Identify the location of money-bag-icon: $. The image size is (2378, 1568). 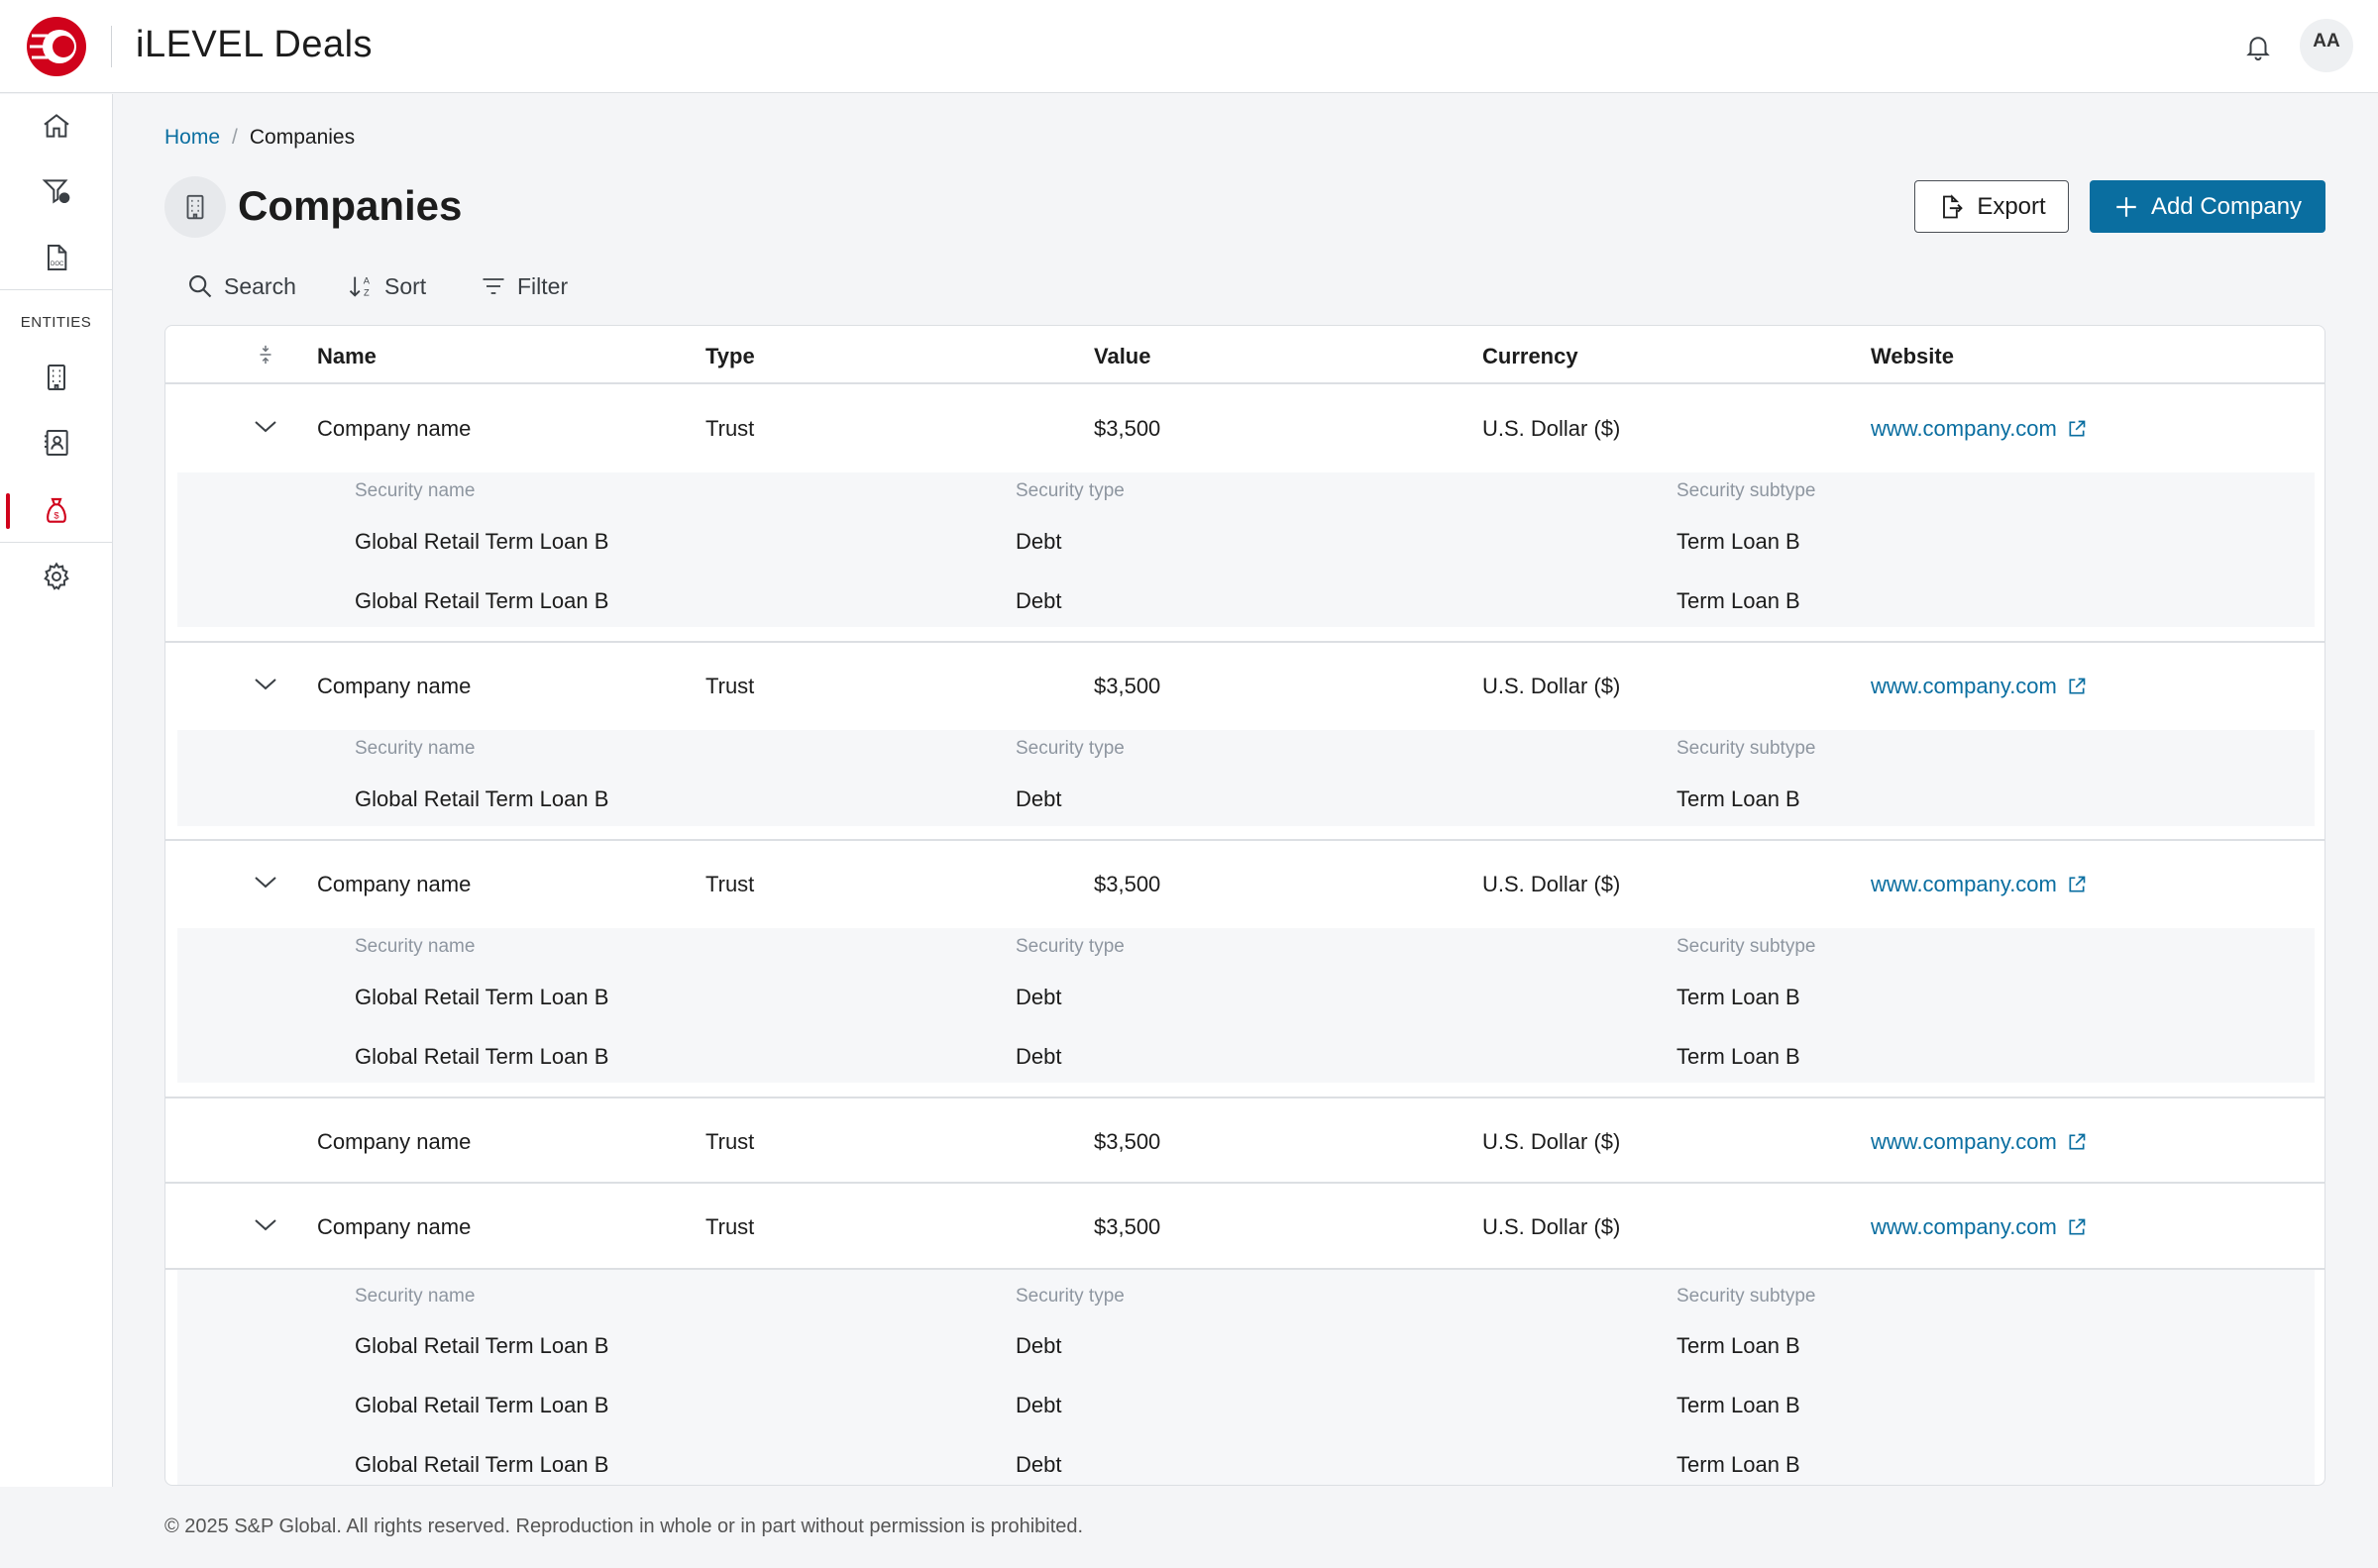
(56, 510).